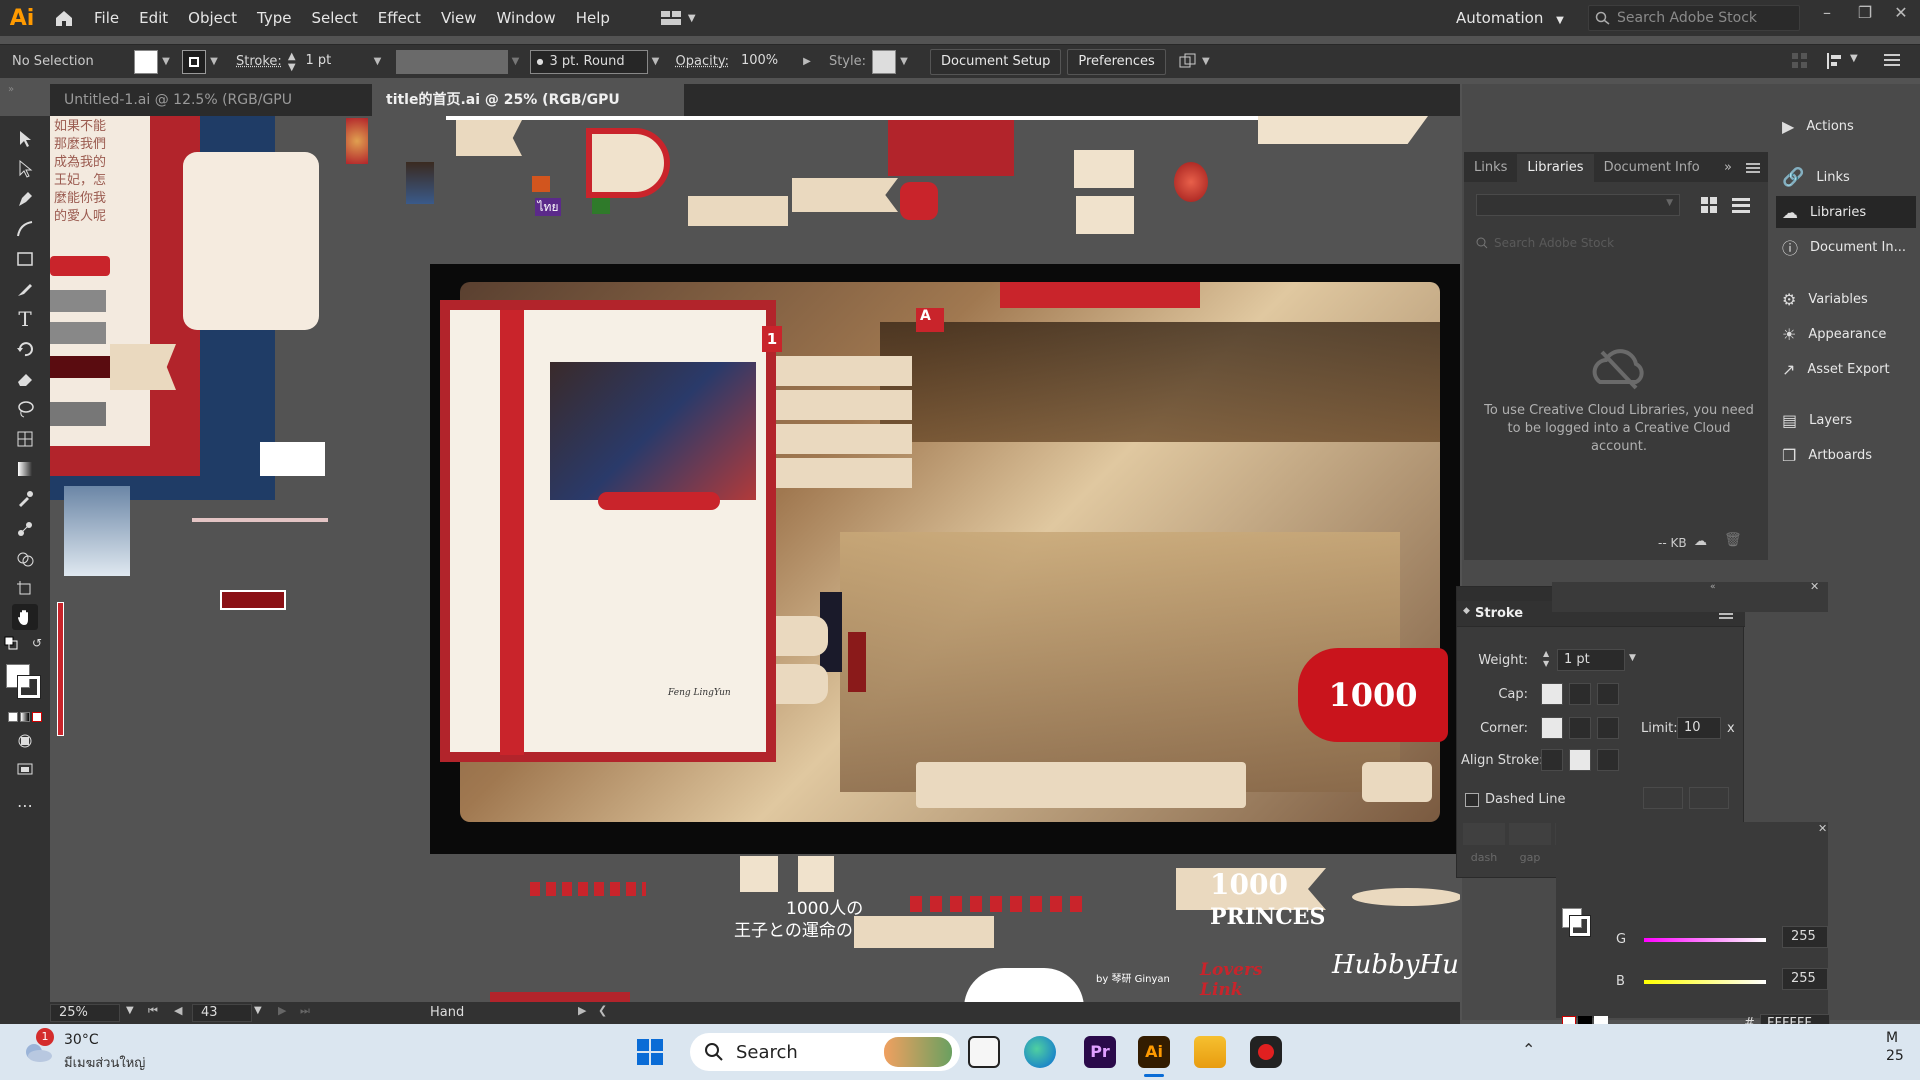  I want to click on miter-join-button, so click(1552, 728).